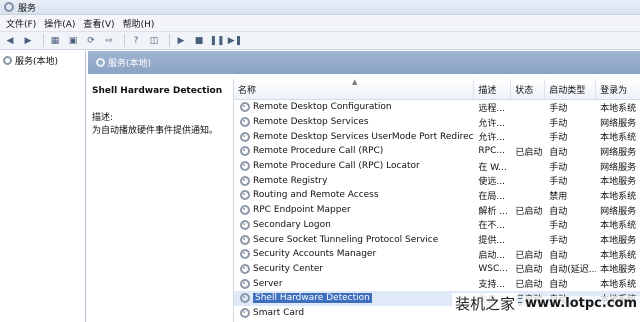 The height and width of the screenshot is (322, 640). I want to click on service-row: Routing and Remote Access 在局... 禁用 本地系统, so click(437, 195).